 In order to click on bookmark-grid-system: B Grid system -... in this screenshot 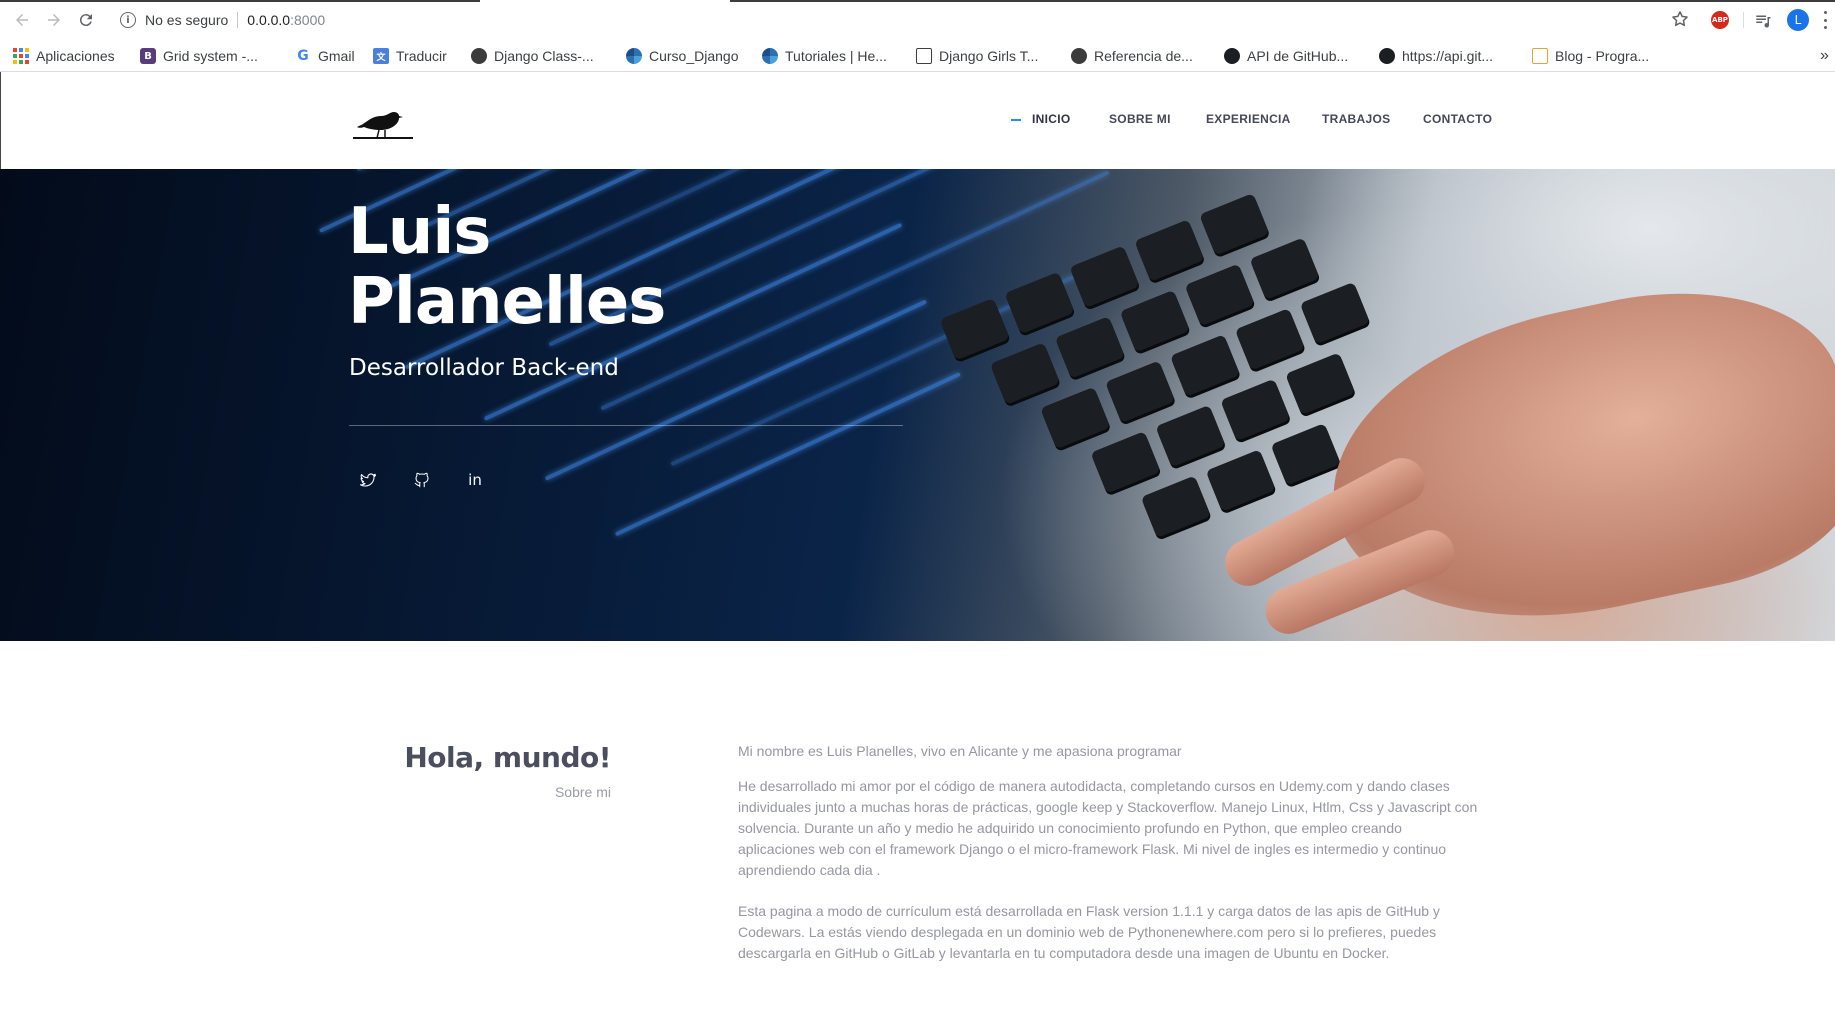, I will do `click(199, 56)`.